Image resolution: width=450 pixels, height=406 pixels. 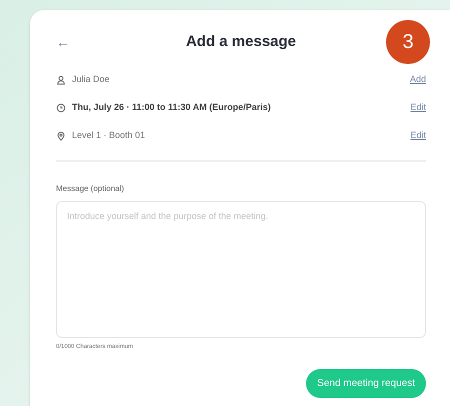 I want to click on field-label: Message (optional), so click(x=91, y=189).